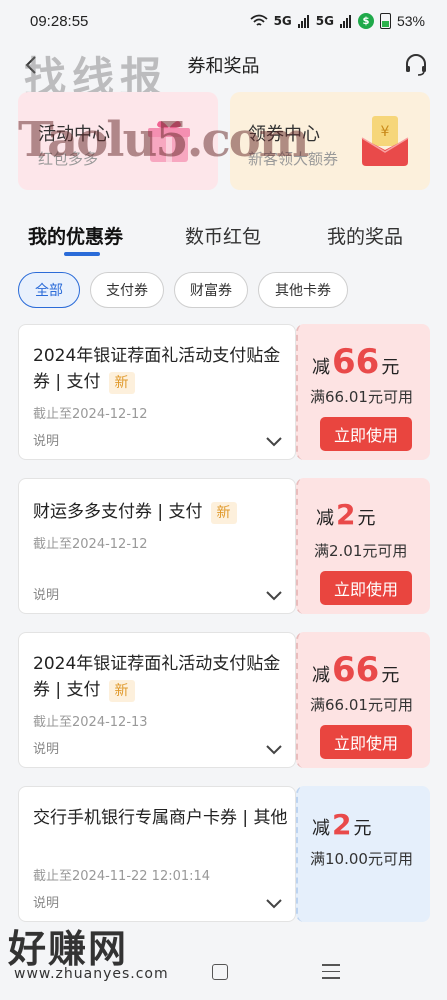  I want to click on status-time: 09:28:55, so click(59, 21).